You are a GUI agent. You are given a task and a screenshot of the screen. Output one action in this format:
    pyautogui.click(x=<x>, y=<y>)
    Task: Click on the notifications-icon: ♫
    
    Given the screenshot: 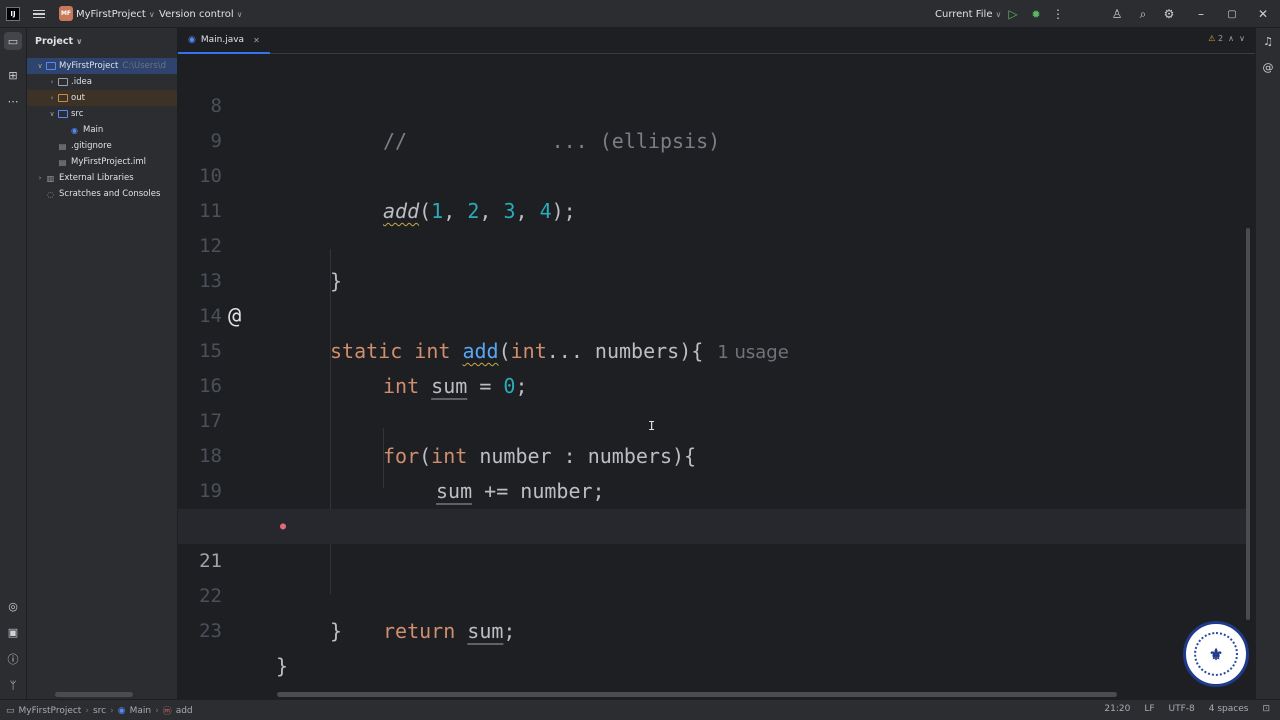 What is the action you would take?
    pyautogui.click(x=1268, y=41)
    